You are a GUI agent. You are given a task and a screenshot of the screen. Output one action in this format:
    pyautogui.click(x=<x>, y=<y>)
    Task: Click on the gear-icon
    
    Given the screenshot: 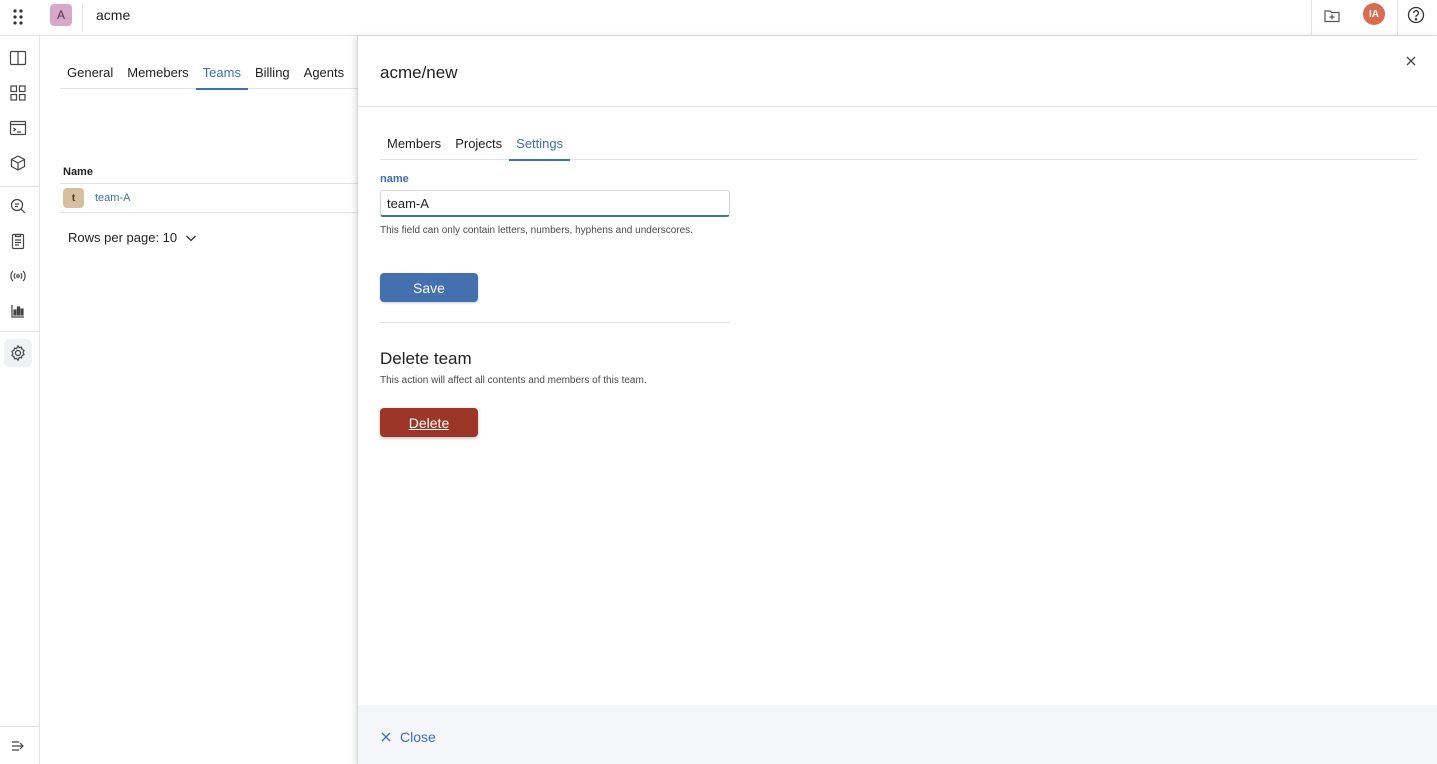 What is the action you would take?
    pyautogui.click(x=18, y=353)
    